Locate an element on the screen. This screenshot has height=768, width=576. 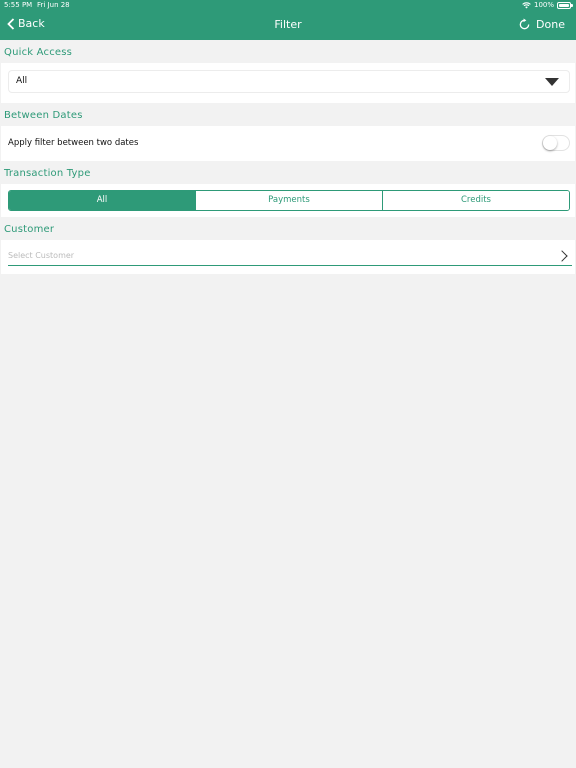
status-indicators: 100% is located at coordinates (547, 5).